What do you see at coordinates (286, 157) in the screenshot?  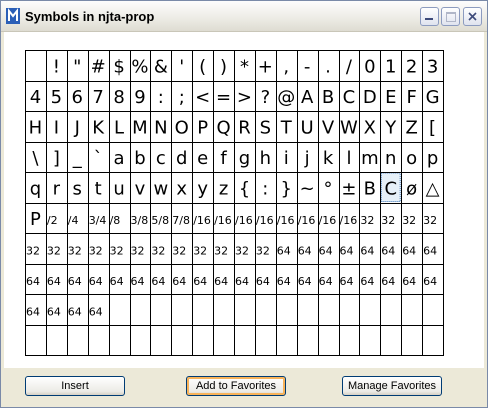 I see `symbol-cell: i` at bounding box center [286, 157].